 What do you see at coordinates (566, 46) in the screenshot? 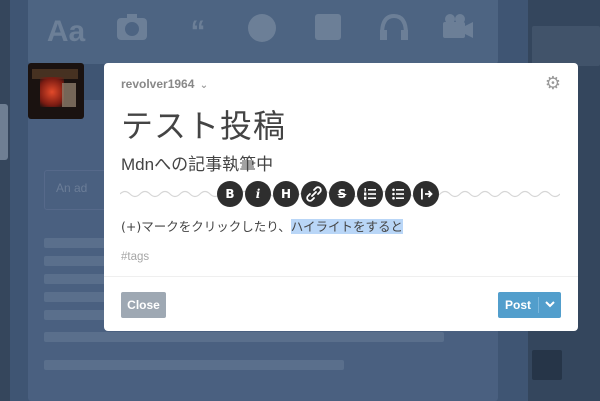
I see `right-sidebar-item` at bounding box center [566, 46].